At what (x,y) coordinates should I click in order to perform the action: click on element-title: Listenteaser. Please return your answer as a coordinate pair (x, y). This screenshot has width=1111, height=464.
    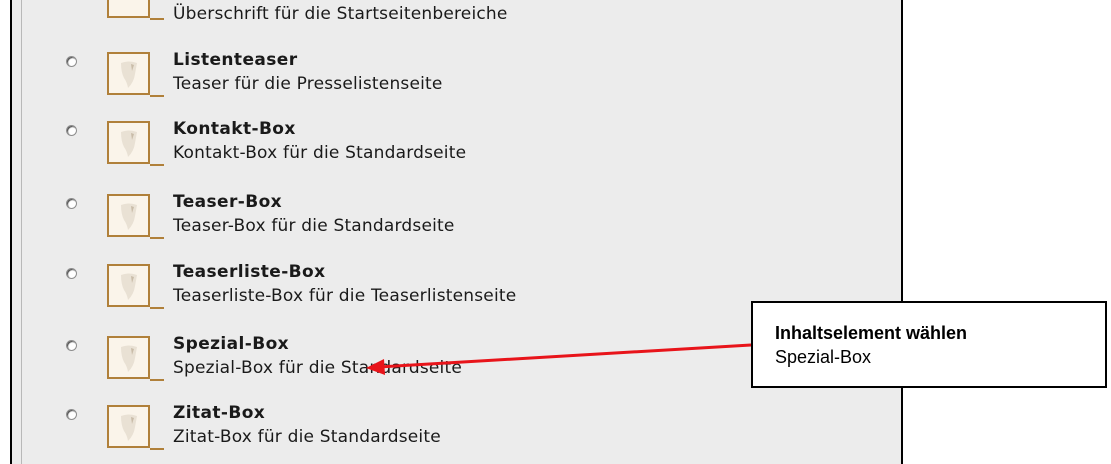
    Looking at the image, I should click on (235, 60).